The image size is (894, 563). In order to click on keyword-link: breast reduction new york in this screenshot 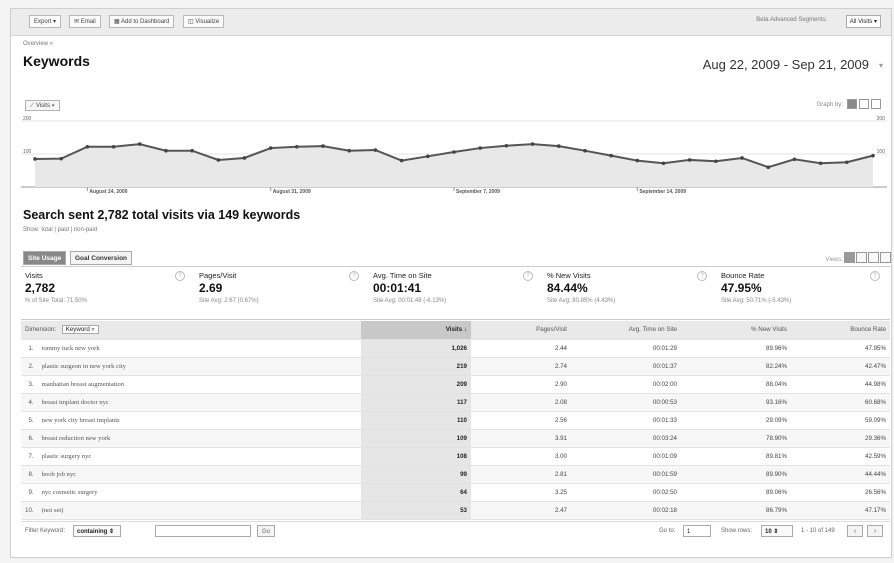, I will do `click(199, 438)`.